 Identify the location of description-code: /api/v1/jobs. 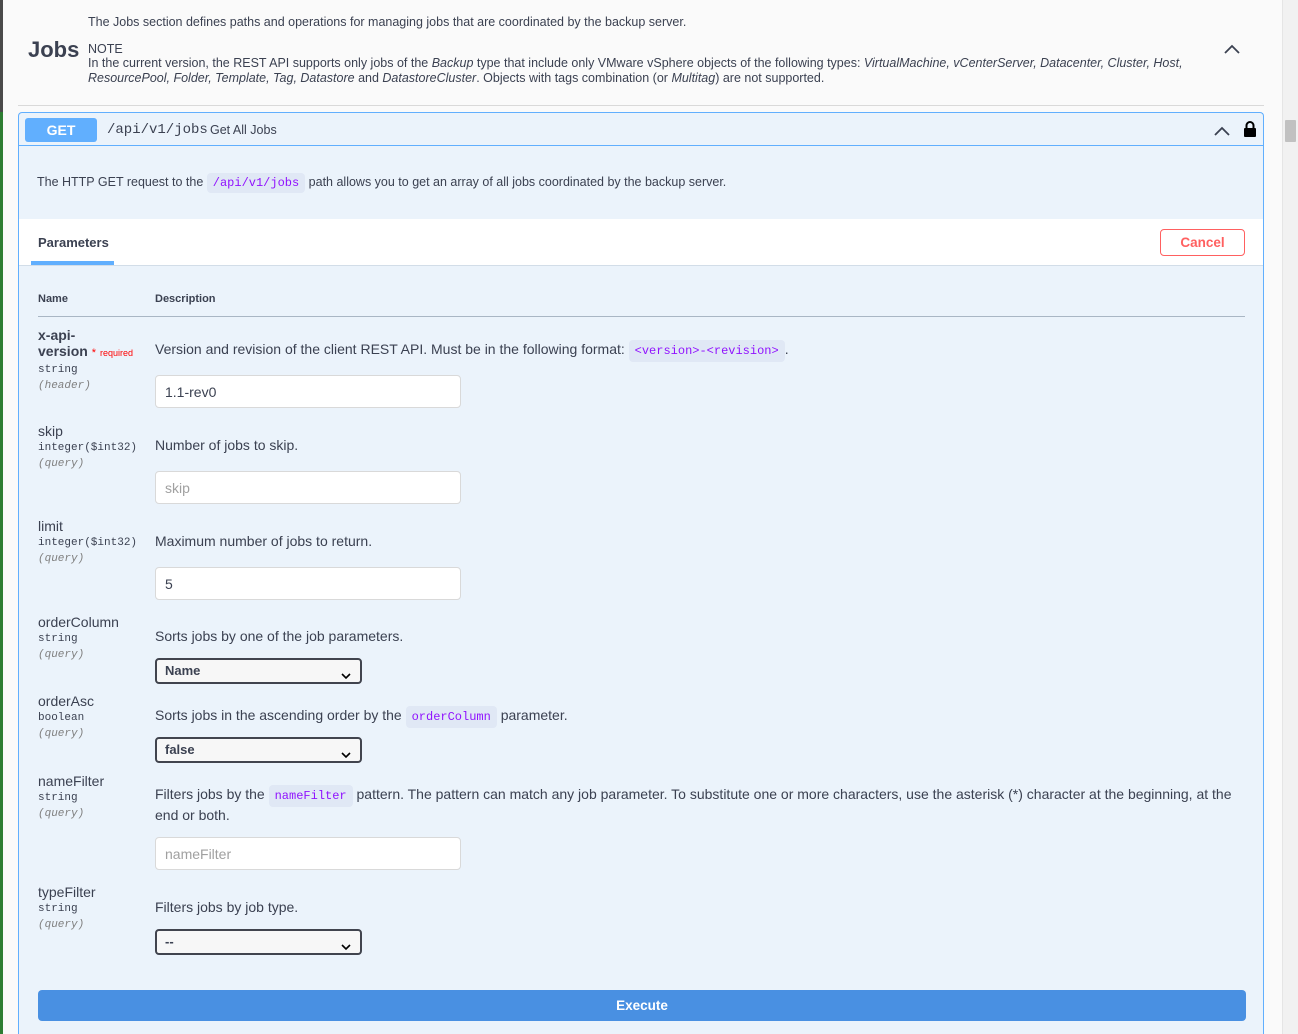
(256, 183).